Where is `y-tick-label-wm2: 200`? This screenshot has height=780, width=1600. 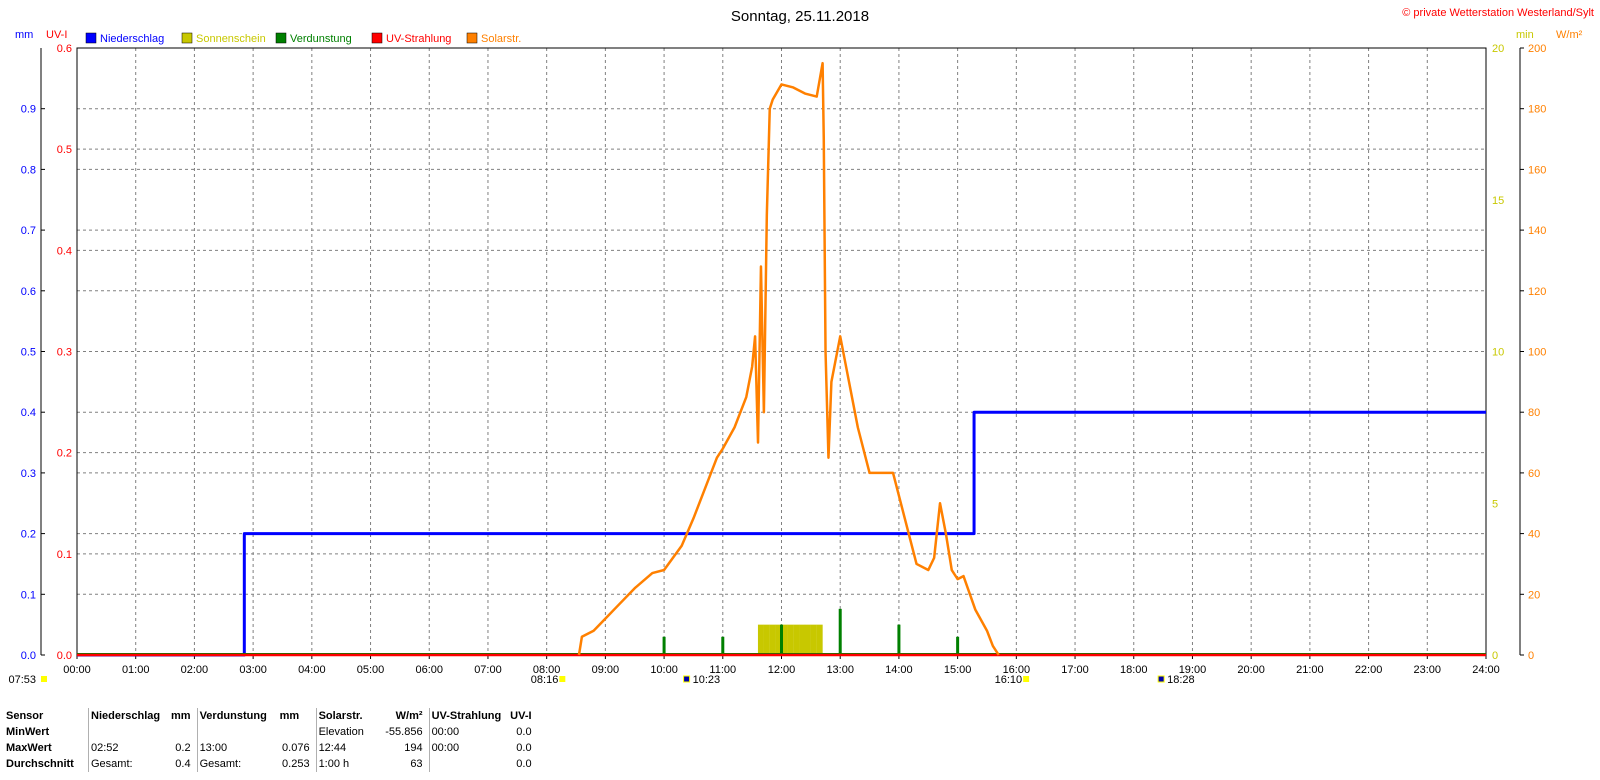 y-tick-label-wm2: 200 is located at coordinates (1537, 49).